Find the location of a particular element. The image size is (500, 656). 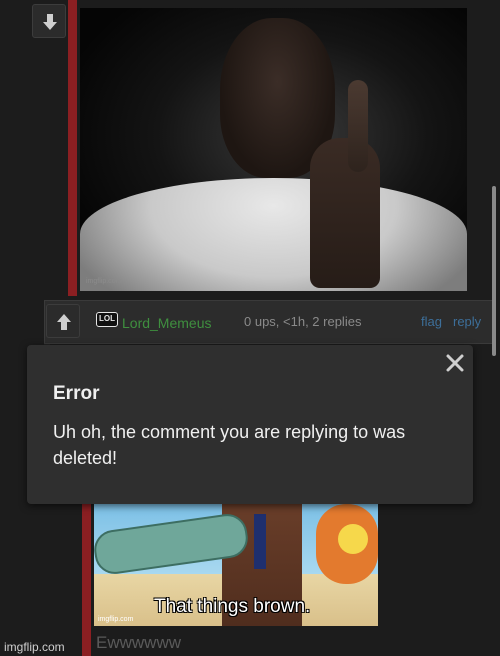

user-badge: LOL is located at coordinates (107, 319).